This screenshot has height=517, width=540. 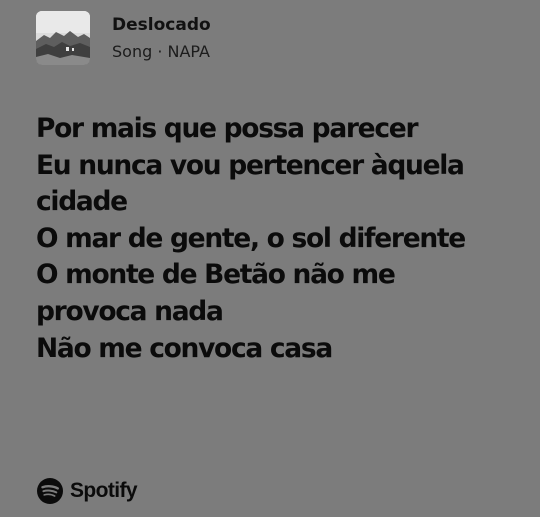 I want to click on lyric-line: provoca nada, so click(x=130, y=311).